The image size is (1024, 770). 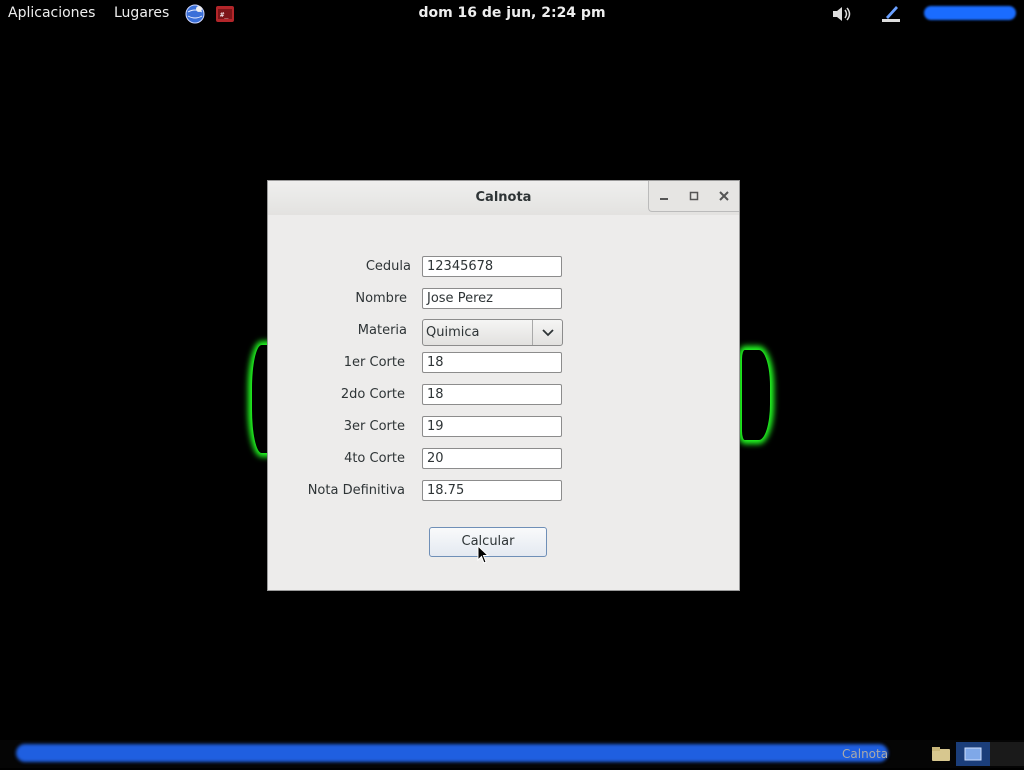 I want to click on volume-icon, so click(x=841, y=14).